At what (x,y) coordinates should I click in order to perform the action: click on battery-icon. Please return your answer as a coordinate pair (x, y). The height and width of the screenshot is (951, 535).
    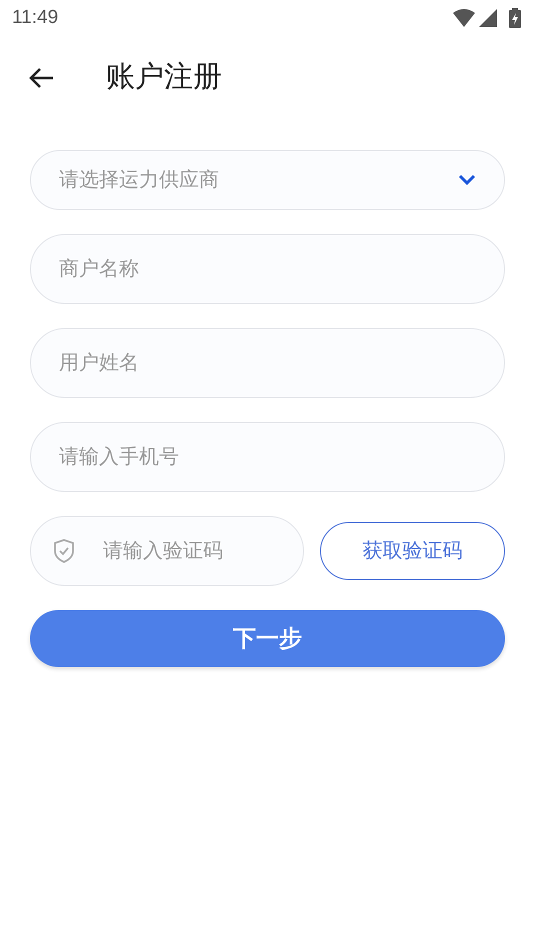
    Looking at the image, I should click on (515, 18).